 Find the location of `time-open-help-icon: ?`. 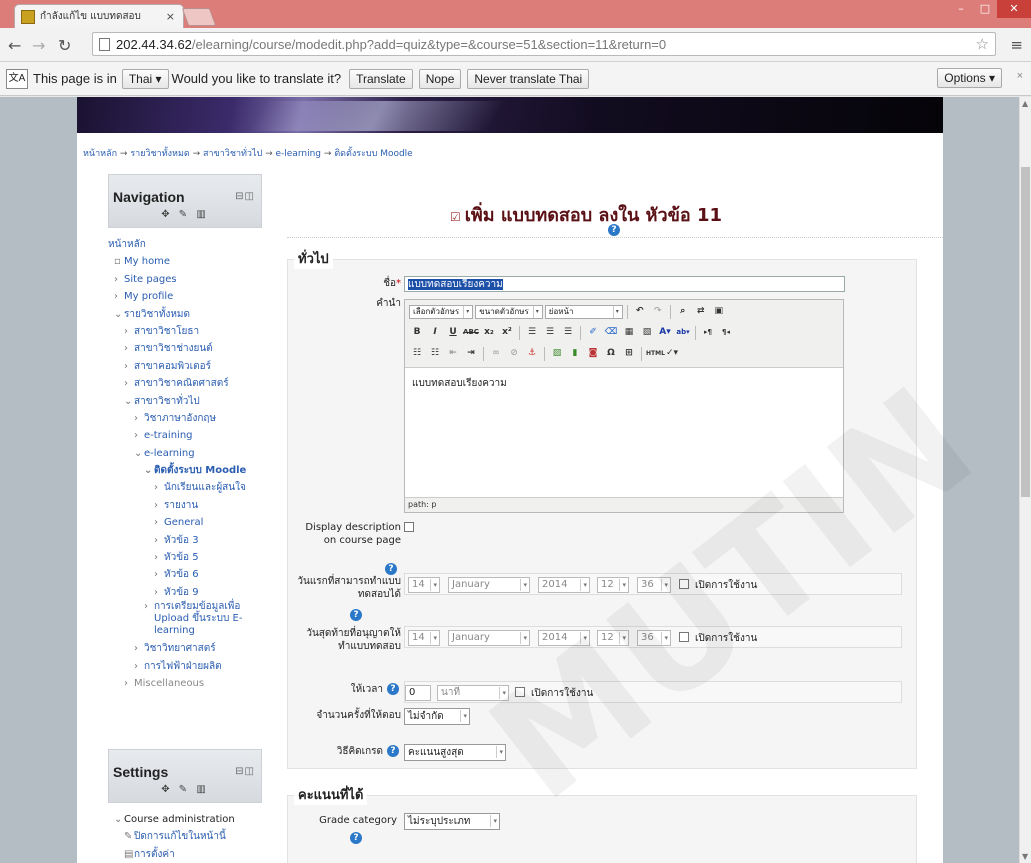

time-open-help-icon: ? is located at coordinates (356, 615).